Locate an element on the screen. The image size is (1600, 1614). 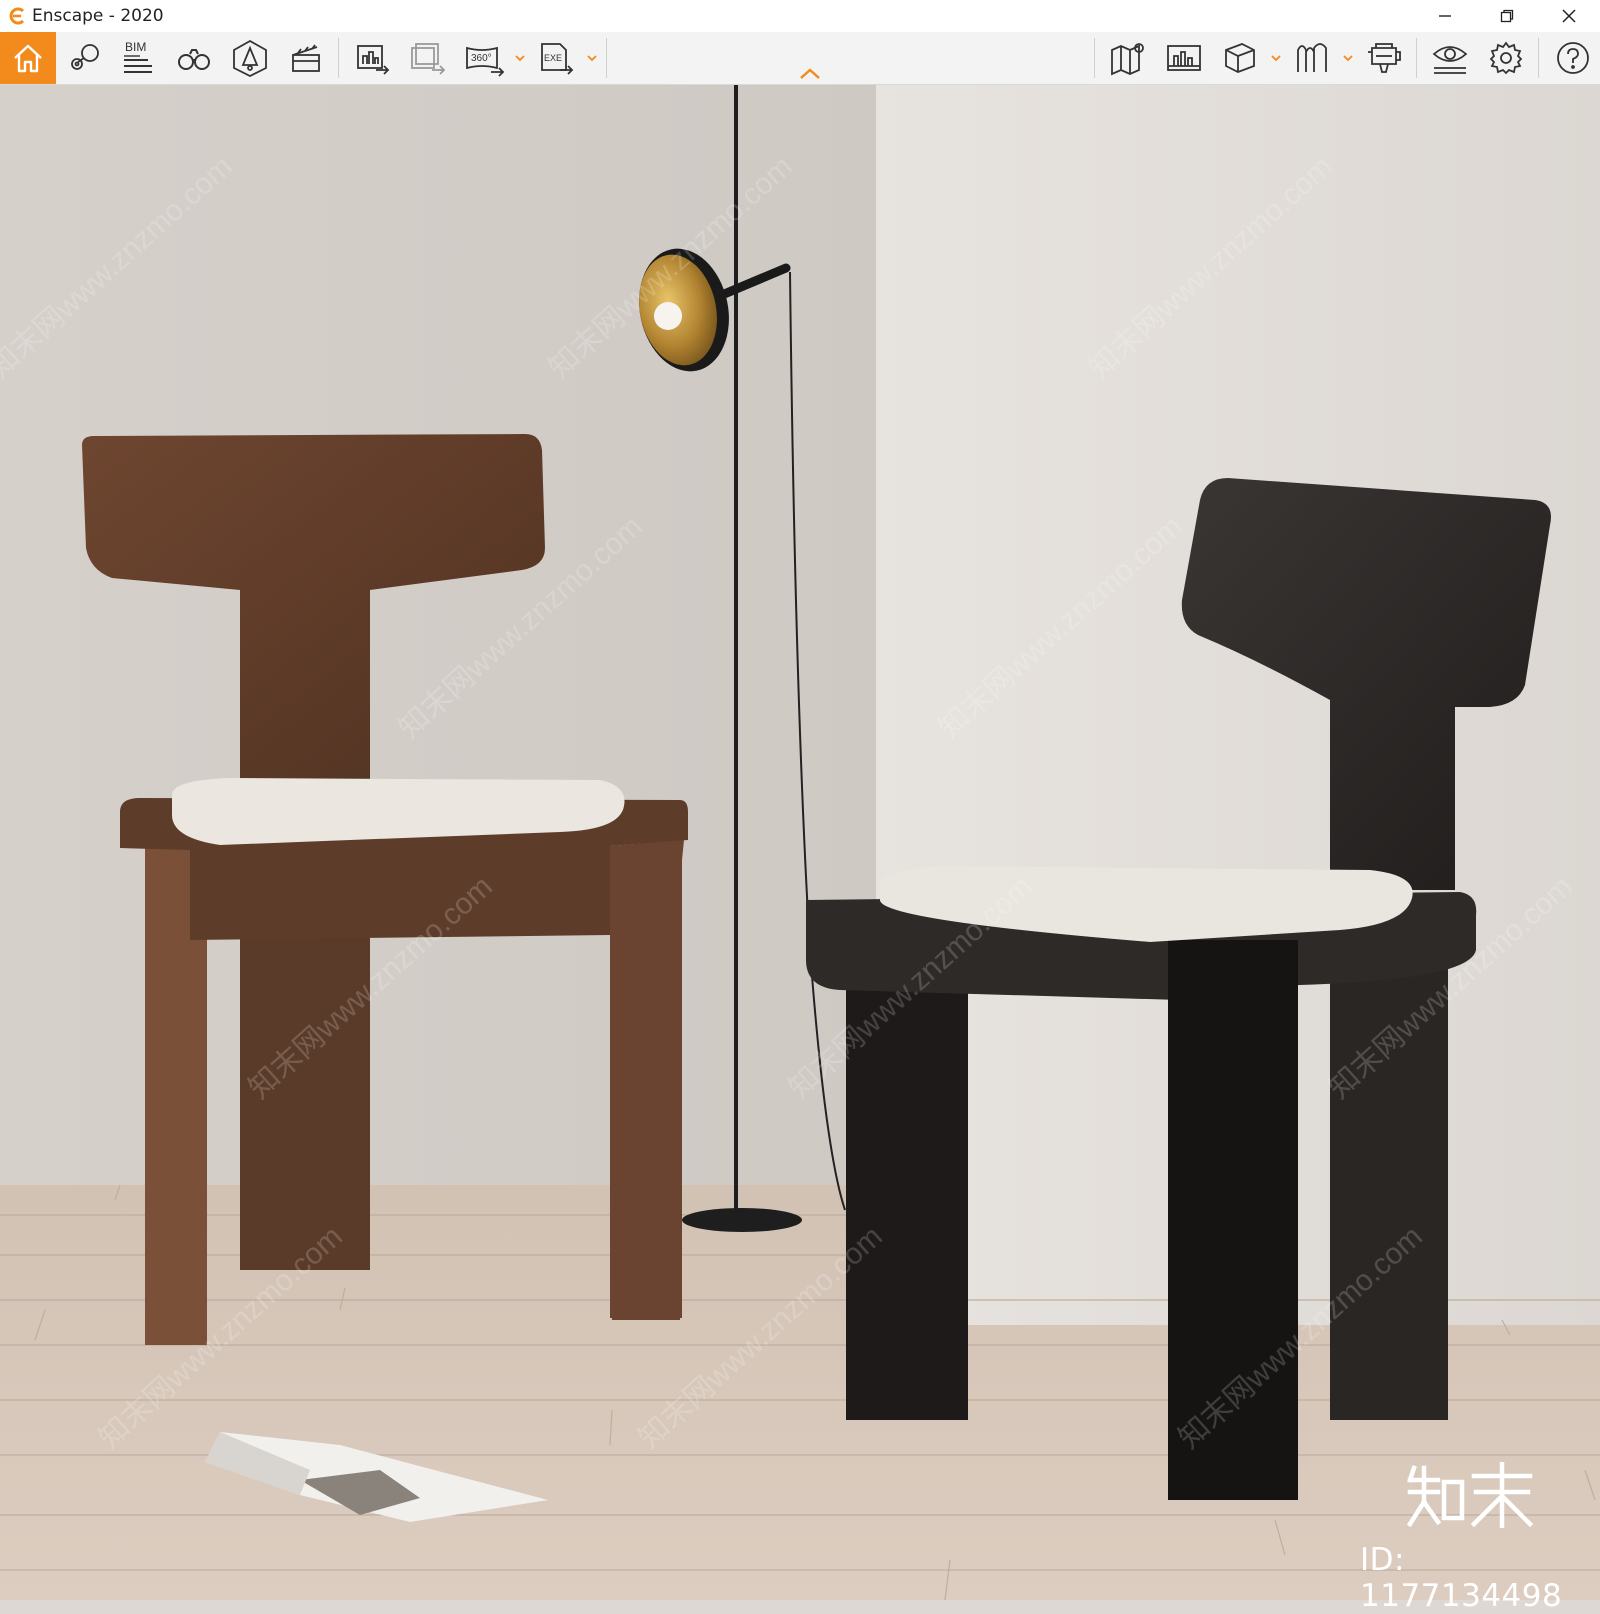
vr-headset-button is located at coordinates (1384, 58).